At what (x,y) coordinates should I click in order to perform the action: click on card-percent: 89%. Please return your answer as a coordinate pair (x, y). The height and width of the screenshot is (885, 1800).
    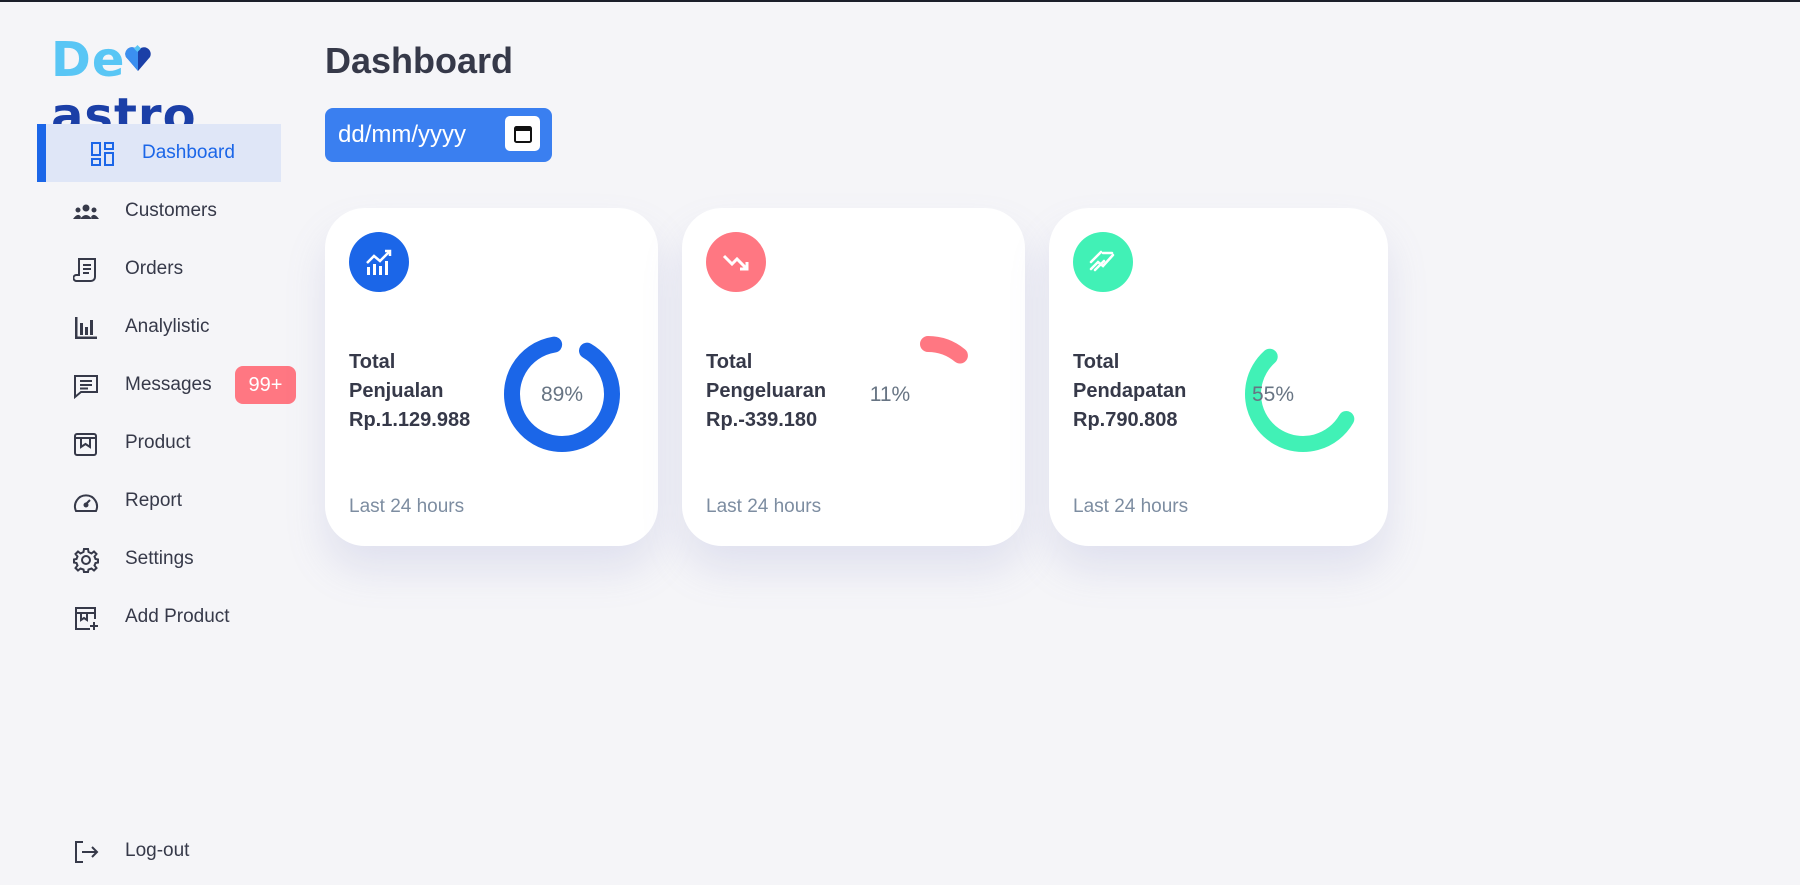
    Looking at the image, I should click on (562, 394).